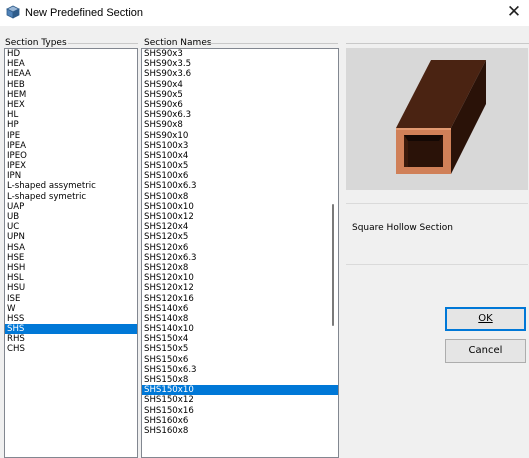 Image resolution: width=529 pixels, height=458 pixels. I want to click on list-item: HL, so click(71, 115).